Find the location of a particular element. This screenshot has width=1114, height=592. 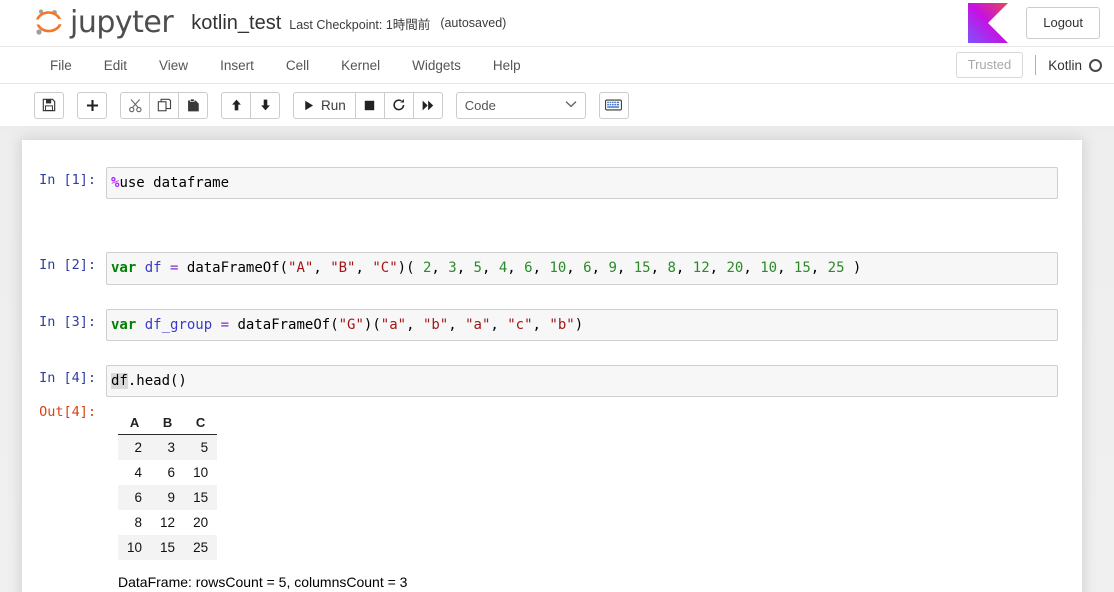

table-row: 10 15 25 is located at coordinates (168, 548).